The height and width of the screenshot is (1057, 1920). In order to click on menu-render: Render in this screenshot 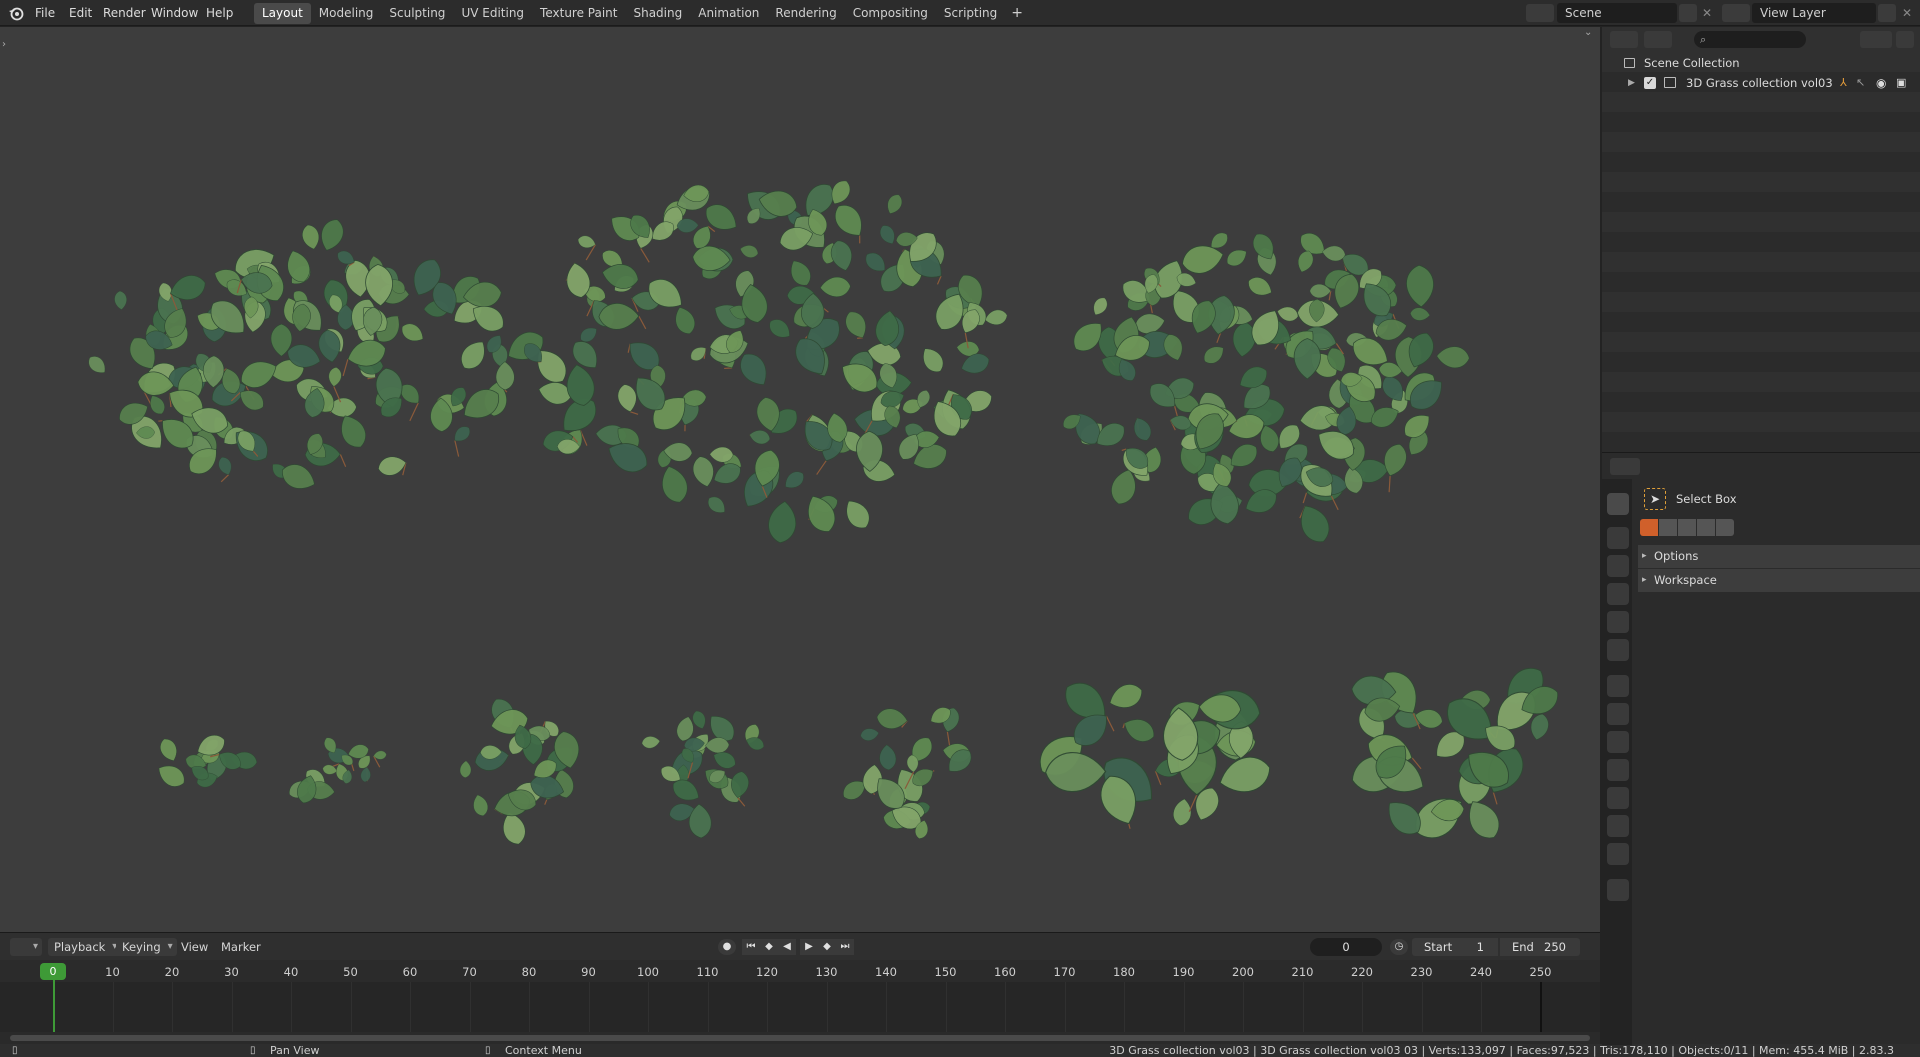, I will do `click(124, 13)`.